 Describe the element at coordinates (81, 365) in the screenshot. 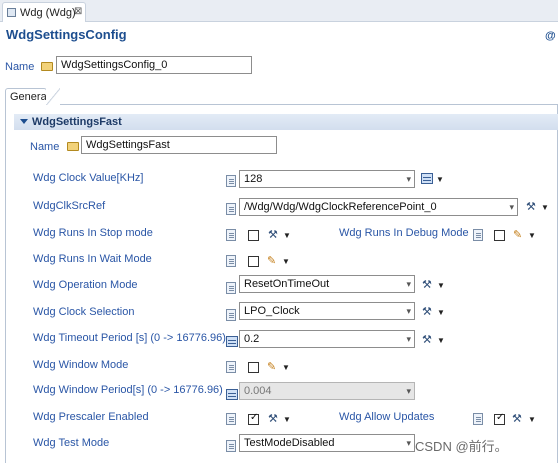

I see `window-mode-label: Wdg Window Mode` at that location.